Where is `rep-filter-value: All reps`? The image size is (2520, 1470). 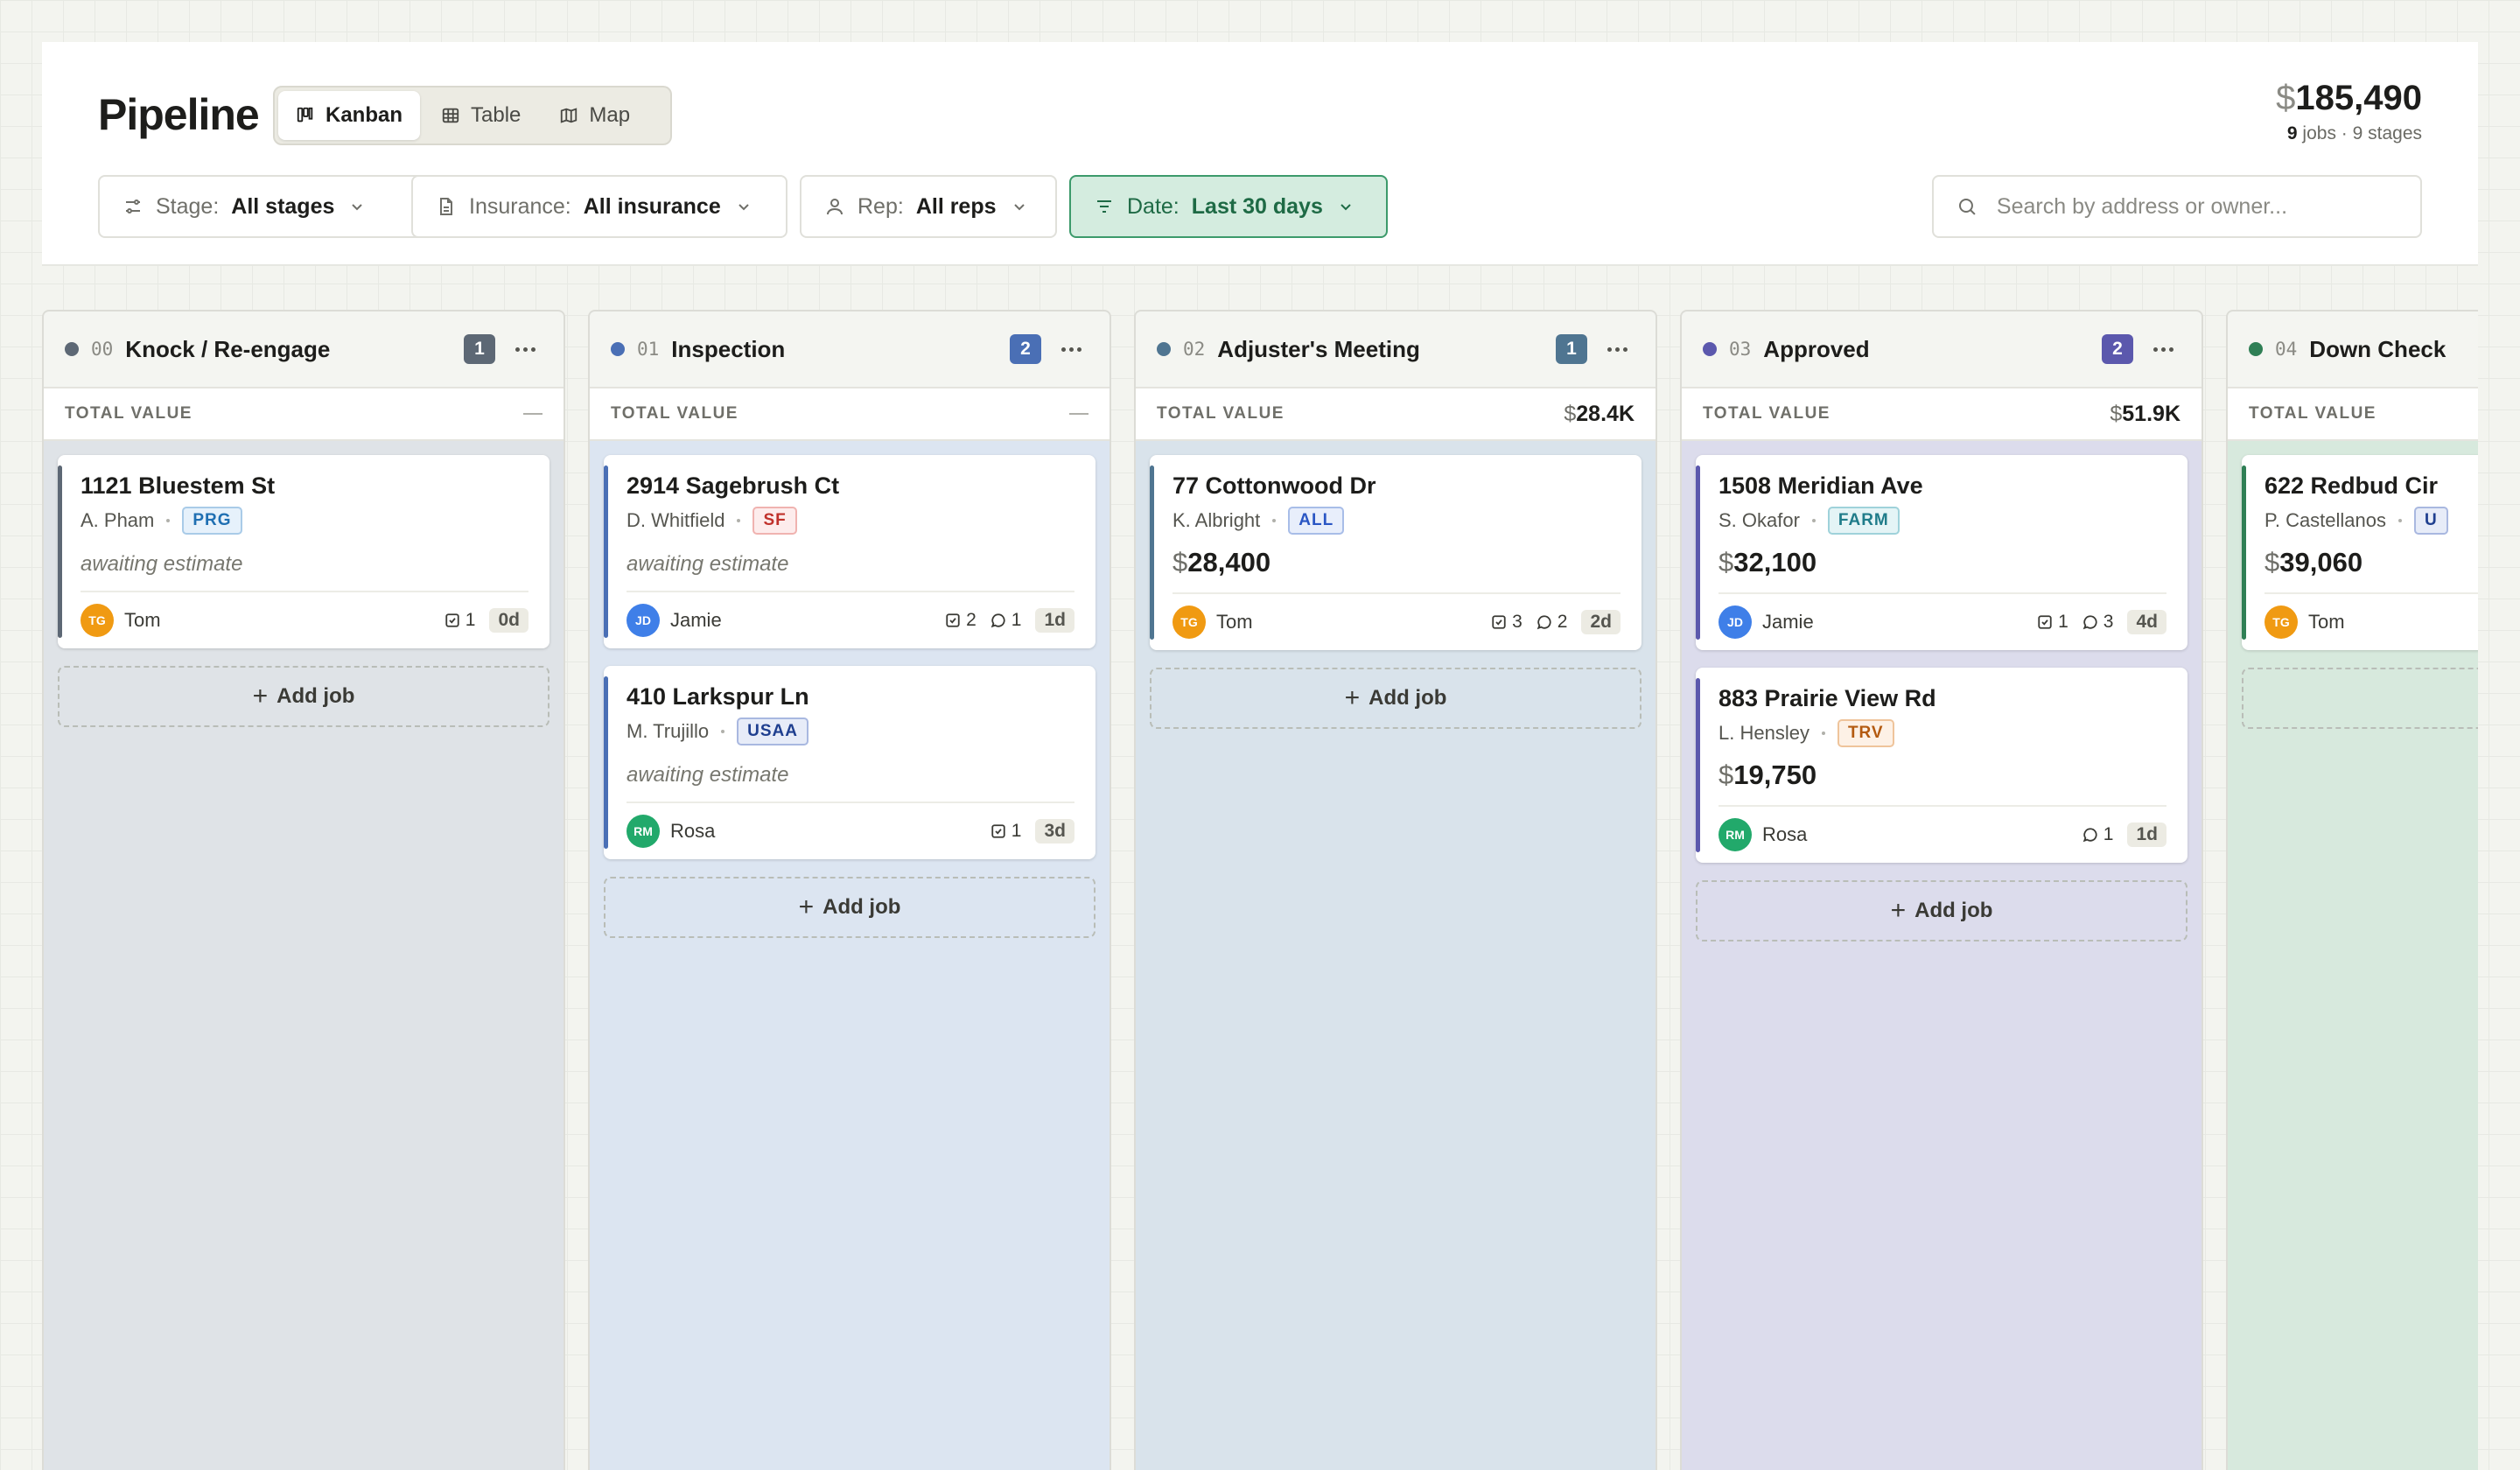 rep-filter-value: All reps is located at coordinates (956, 206).